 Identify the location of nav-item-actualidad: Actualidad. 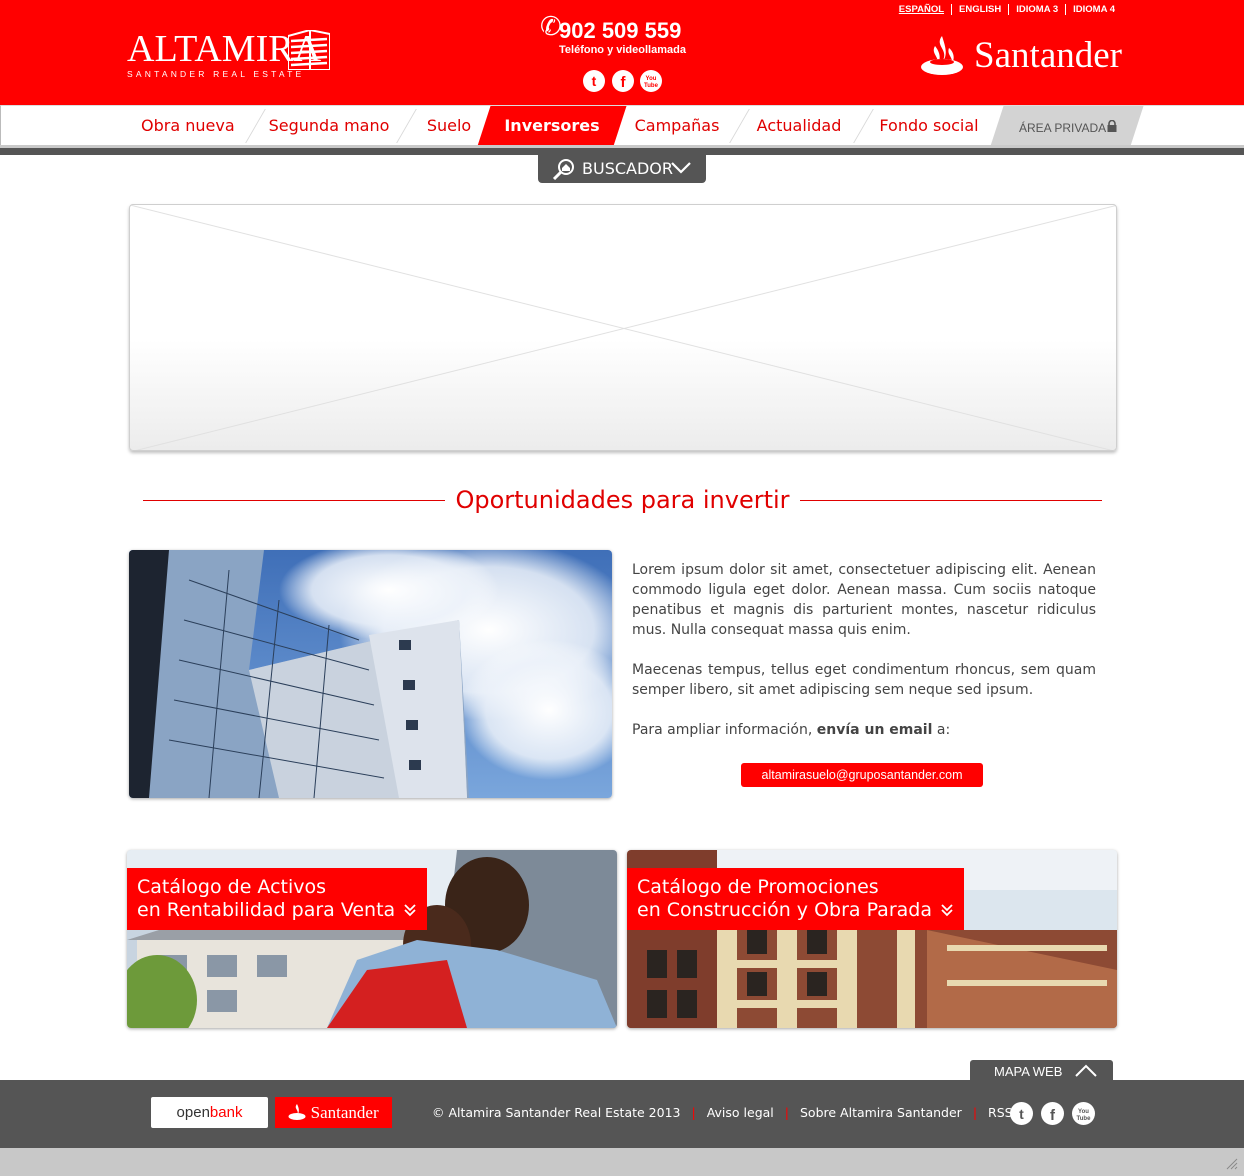
(799, 126).